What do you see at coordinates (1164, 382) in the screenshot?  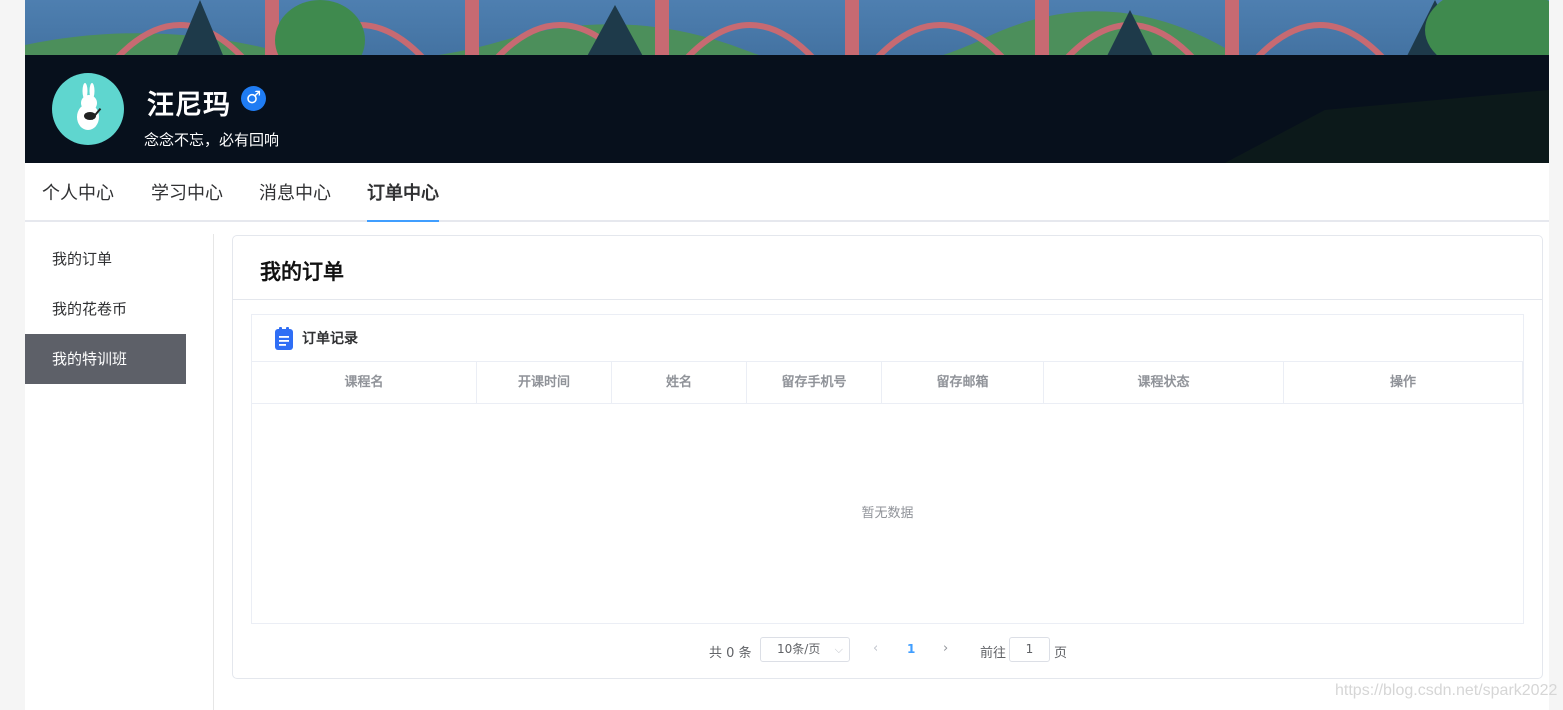 I see `column-course-status: 课程状态` at bounding box center [1164, 382].